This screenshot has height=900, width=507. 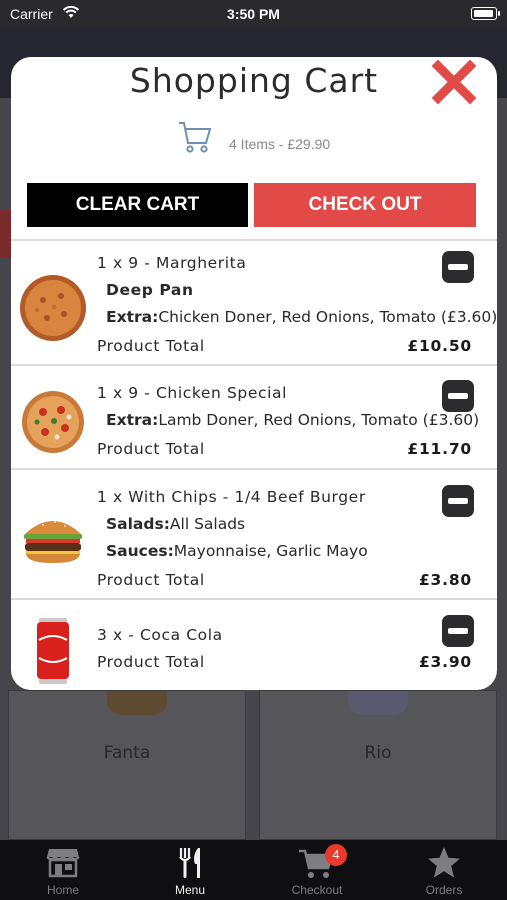 I want to click on item-title: 1 x 9 - Chicken Special, so click(x=192, y=393).